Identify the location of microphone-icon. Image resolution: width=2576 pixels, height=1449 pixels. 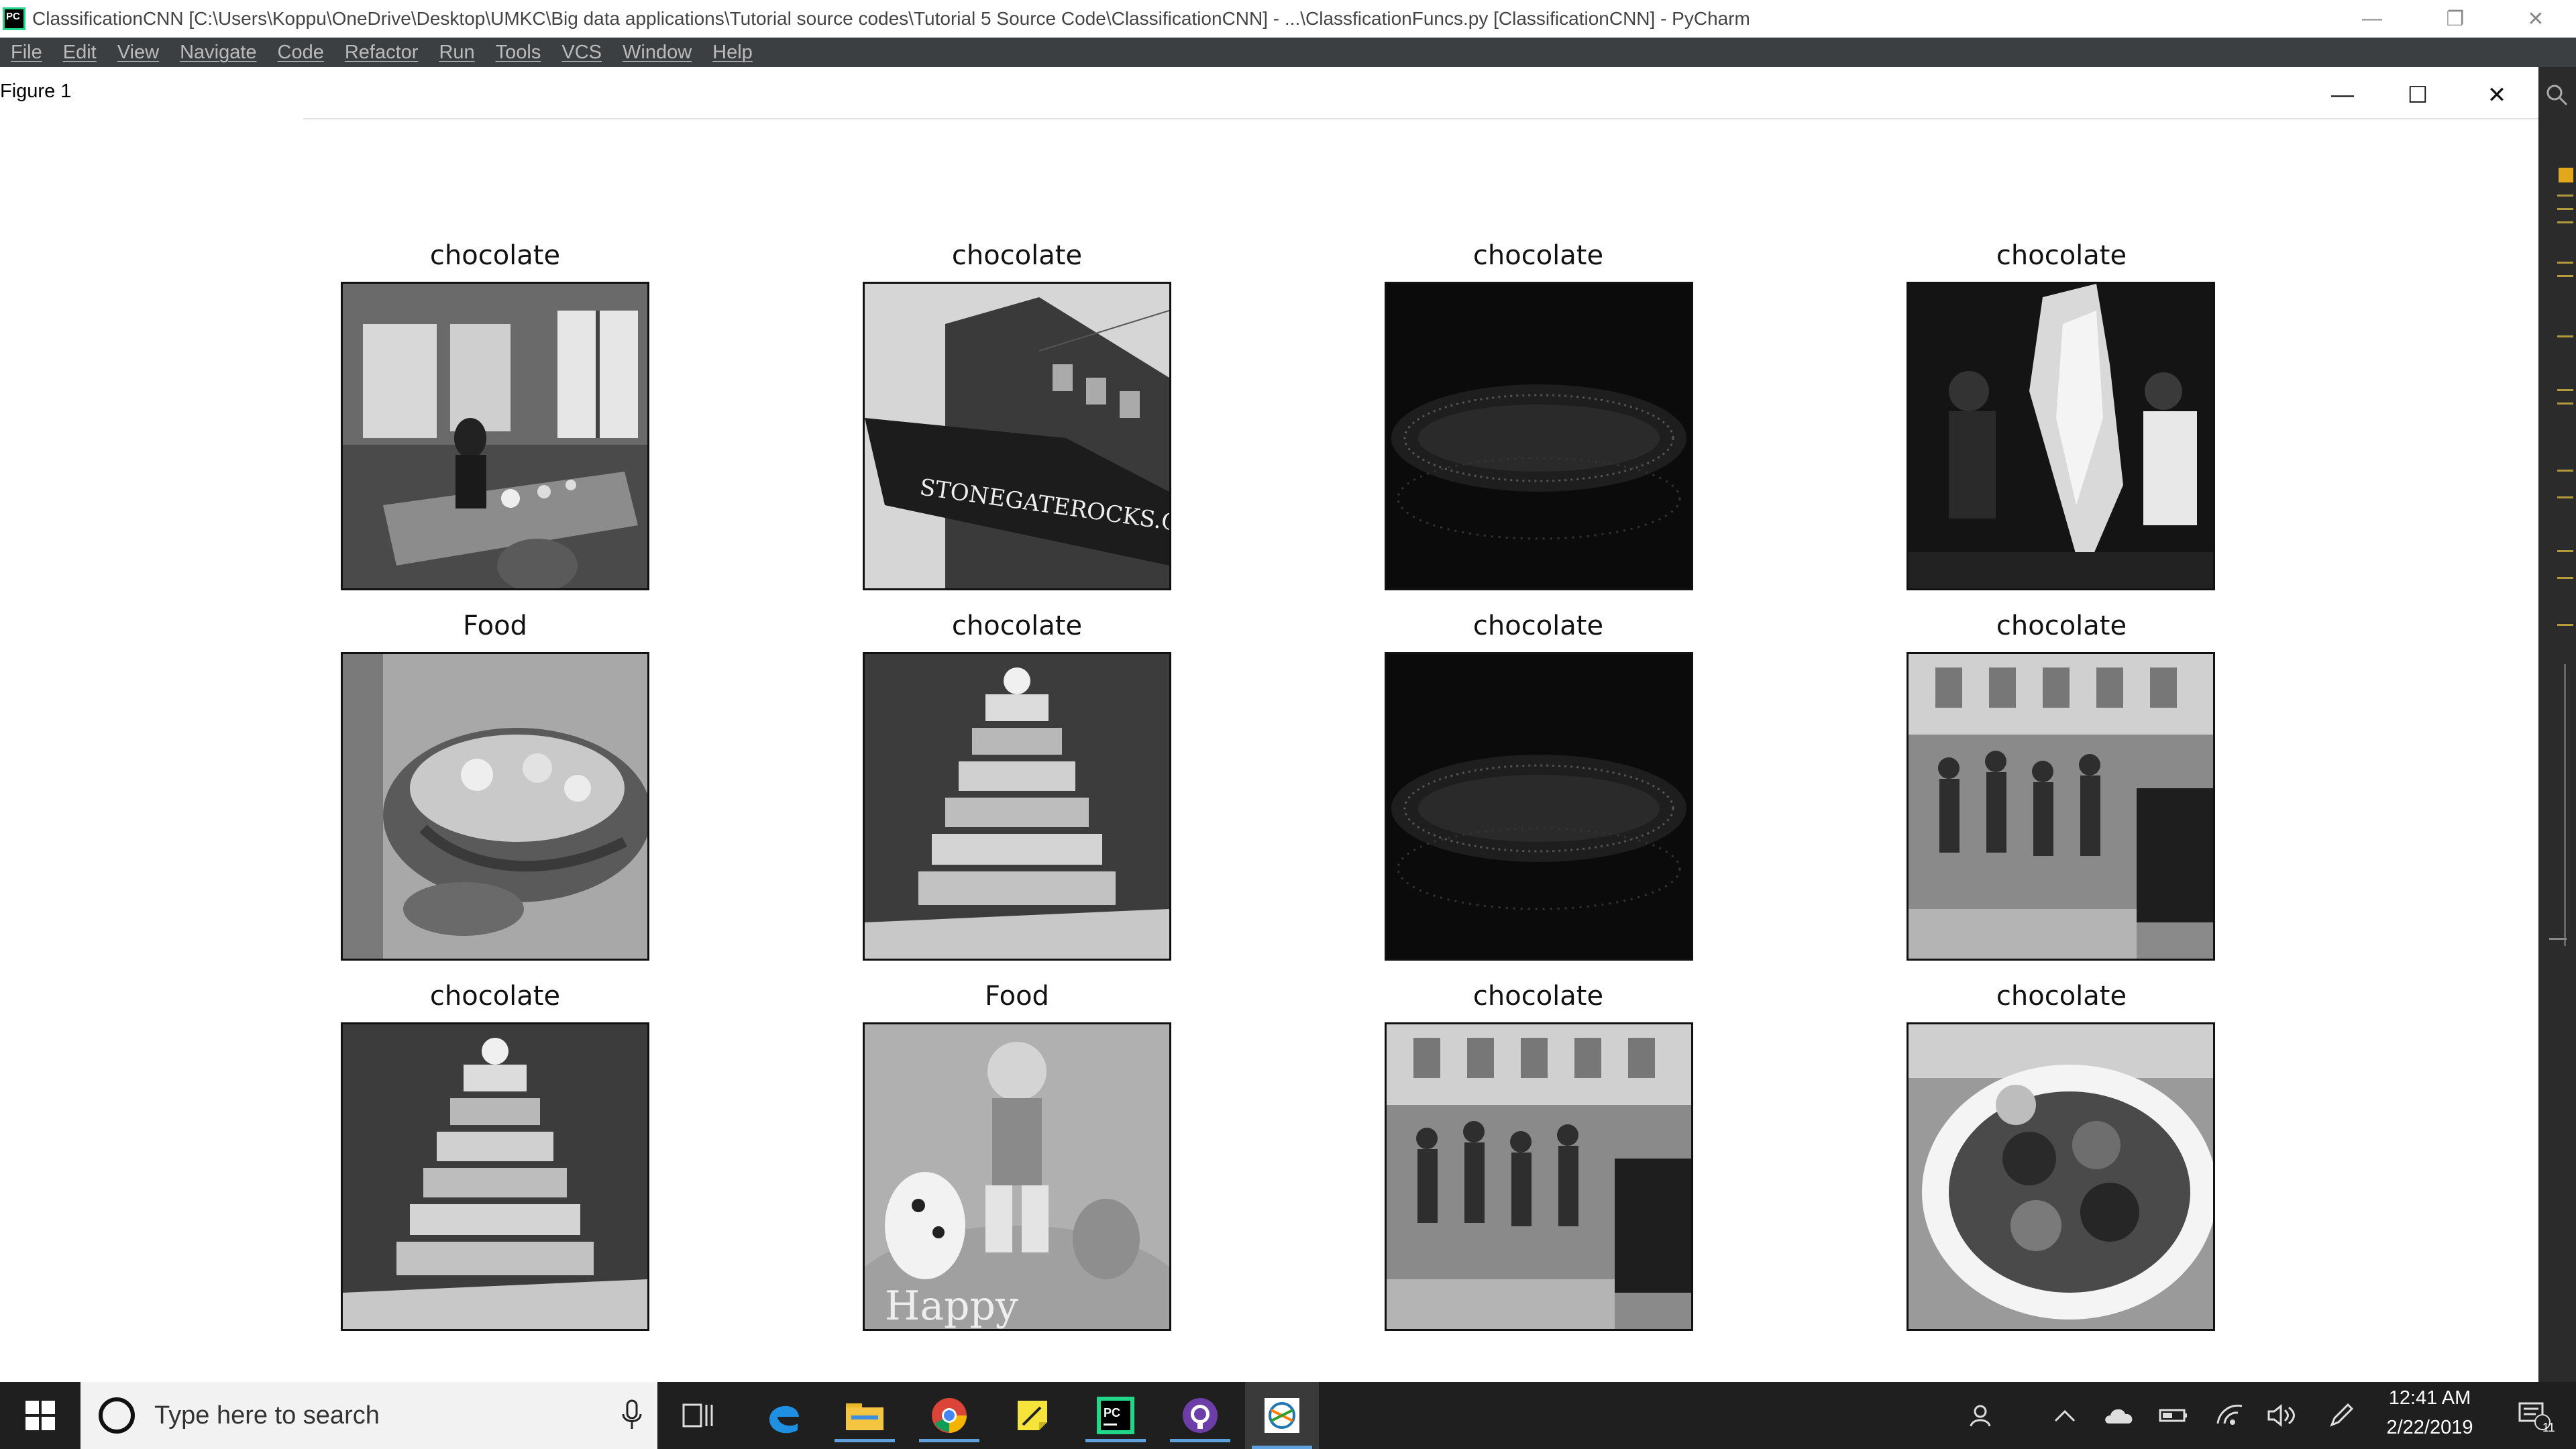
(632, 1415).